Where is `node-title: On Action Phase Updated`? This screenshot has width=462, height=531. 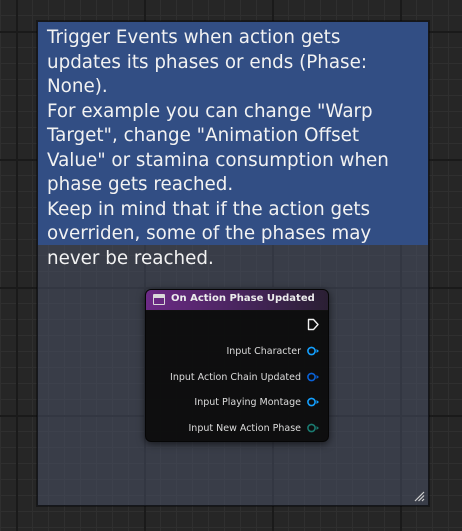
node-title: On Action Phase Updated is located at coordinates (243, 298).